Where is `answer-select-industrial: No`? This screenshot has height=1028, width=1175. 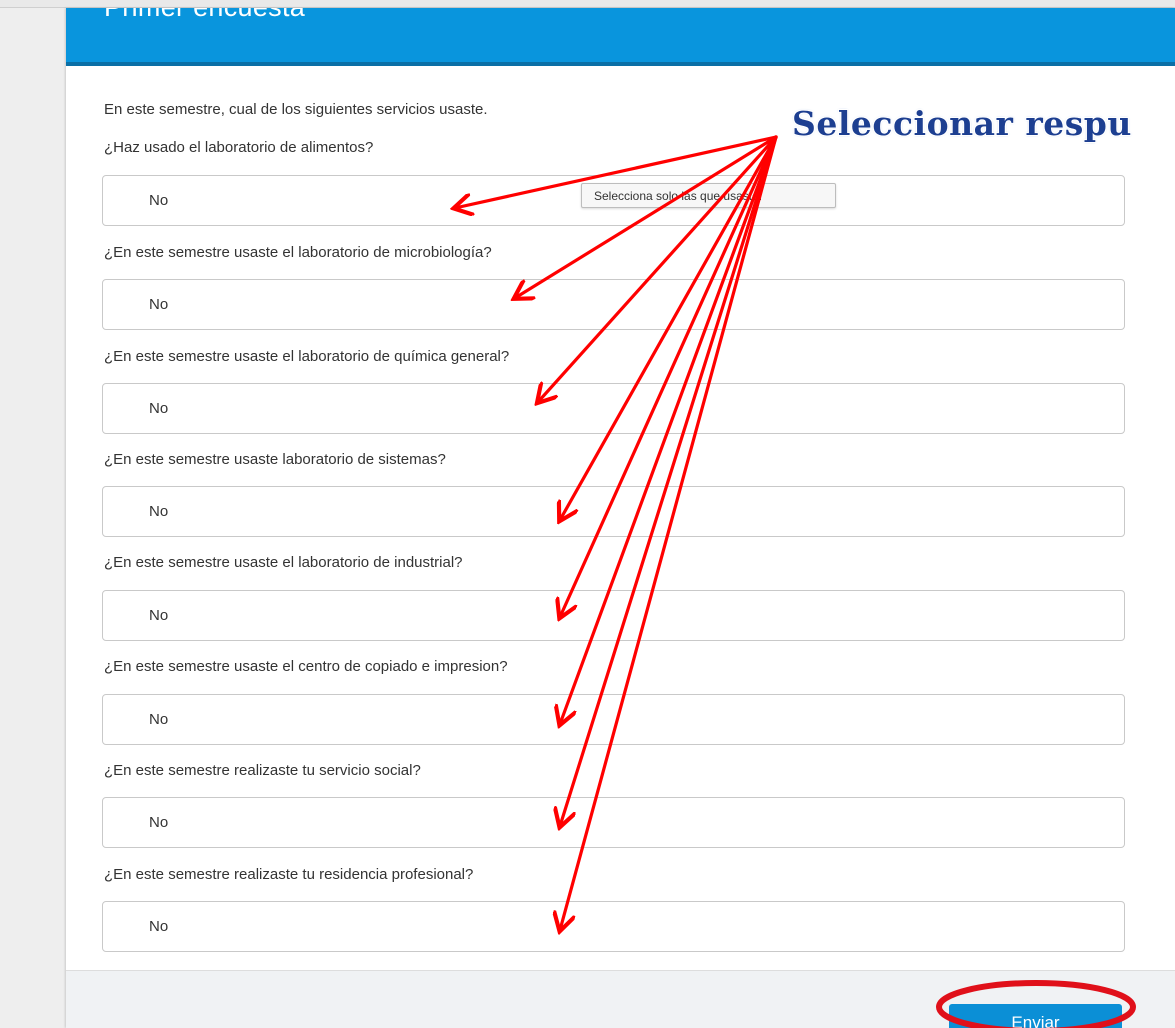
answer-select-industrial: No is located at coordinates (613, 615).